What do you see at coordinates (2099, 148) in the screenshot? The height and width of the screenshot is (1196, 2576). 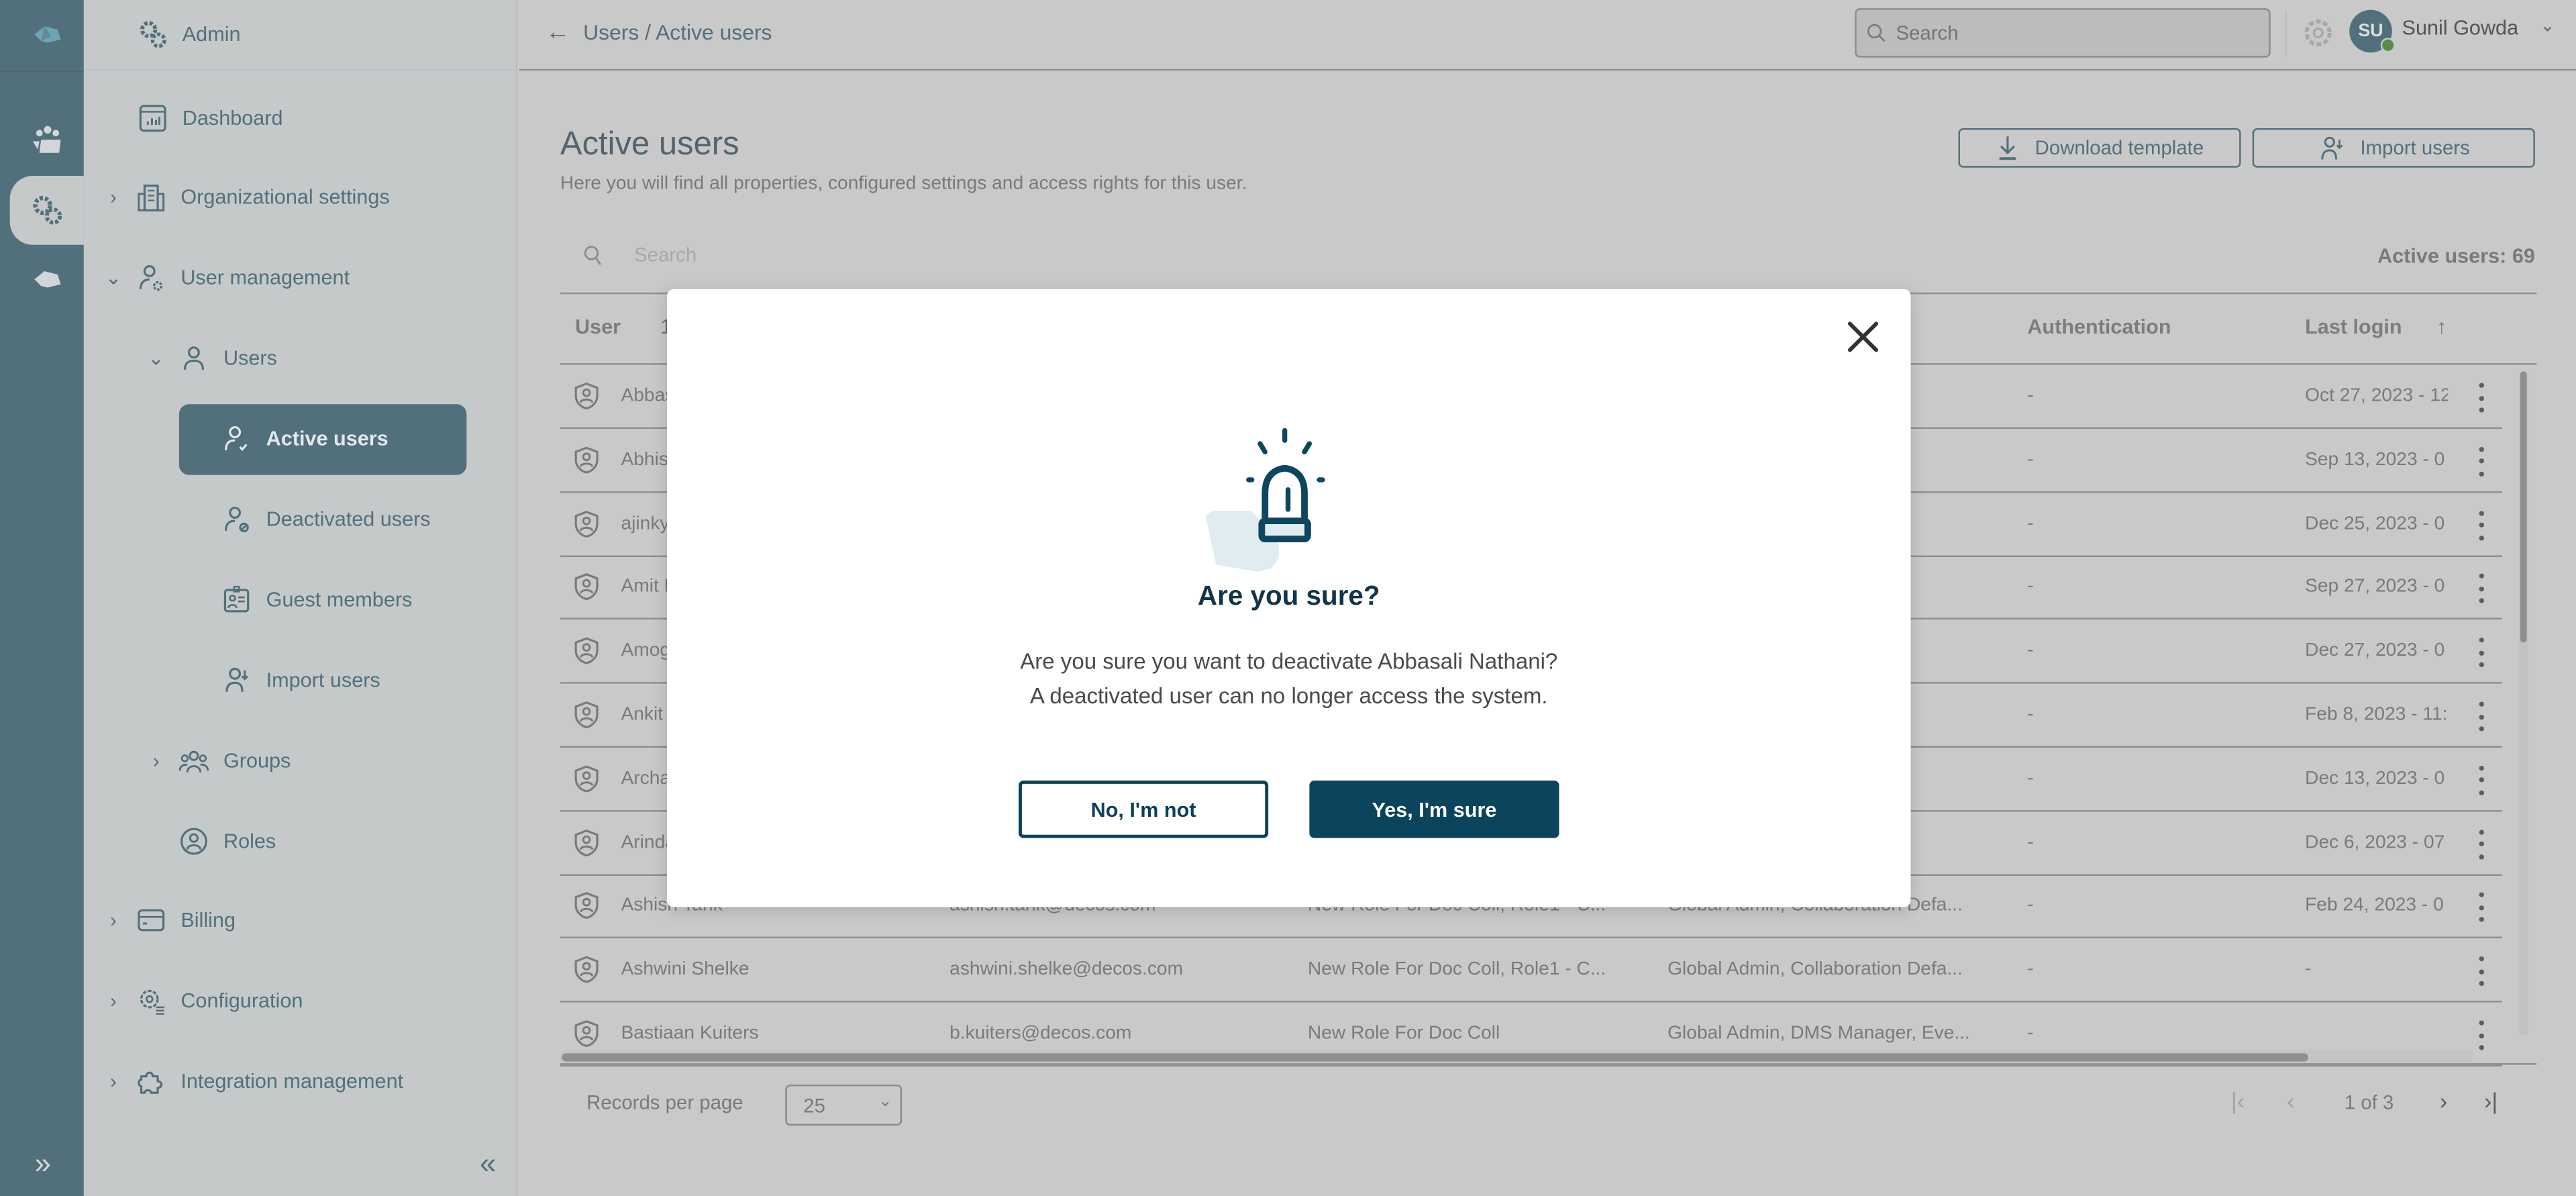 I see `download-template-button: Download template` at bounding box center [2099, 148].